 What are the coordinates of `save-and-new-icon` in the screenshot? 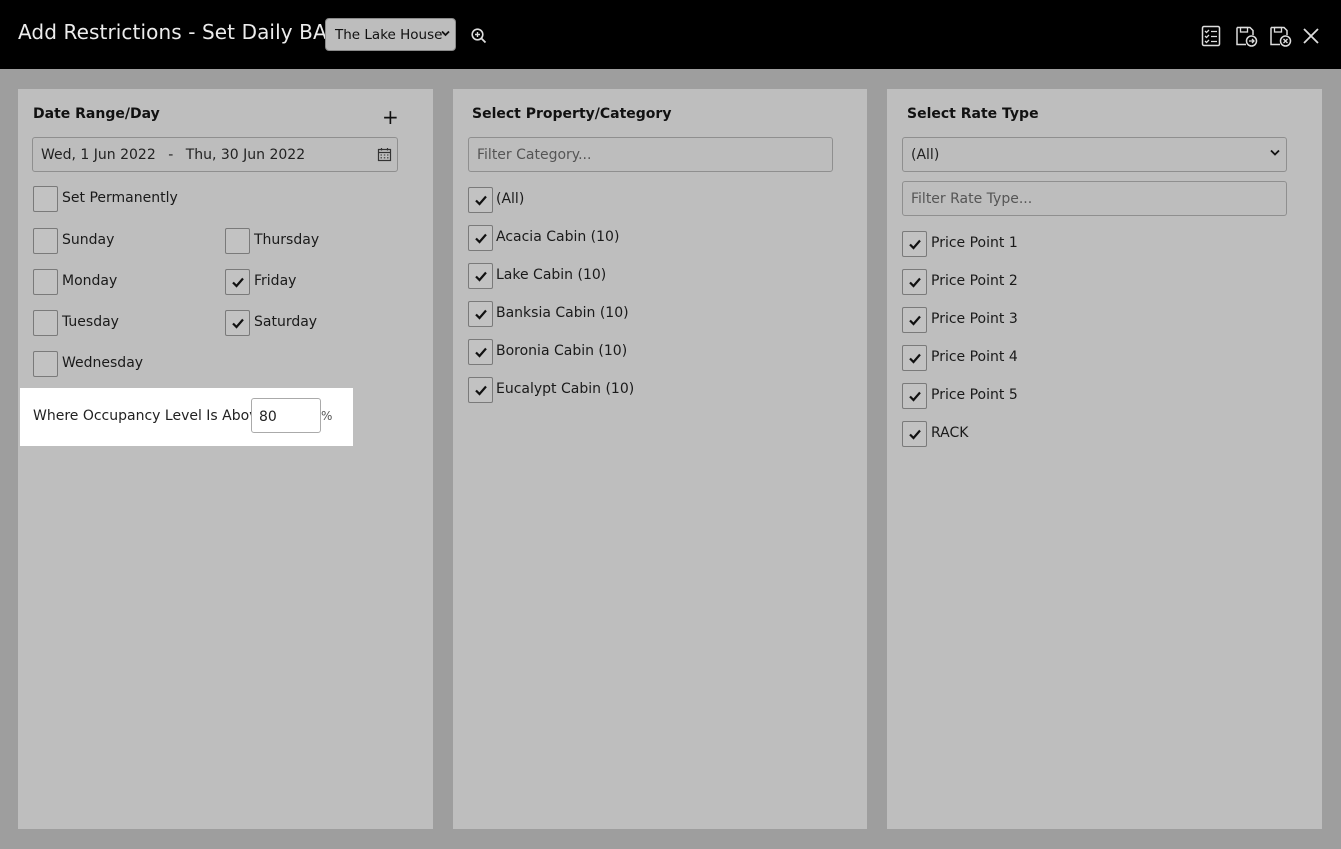 It's located at (1246, 36).